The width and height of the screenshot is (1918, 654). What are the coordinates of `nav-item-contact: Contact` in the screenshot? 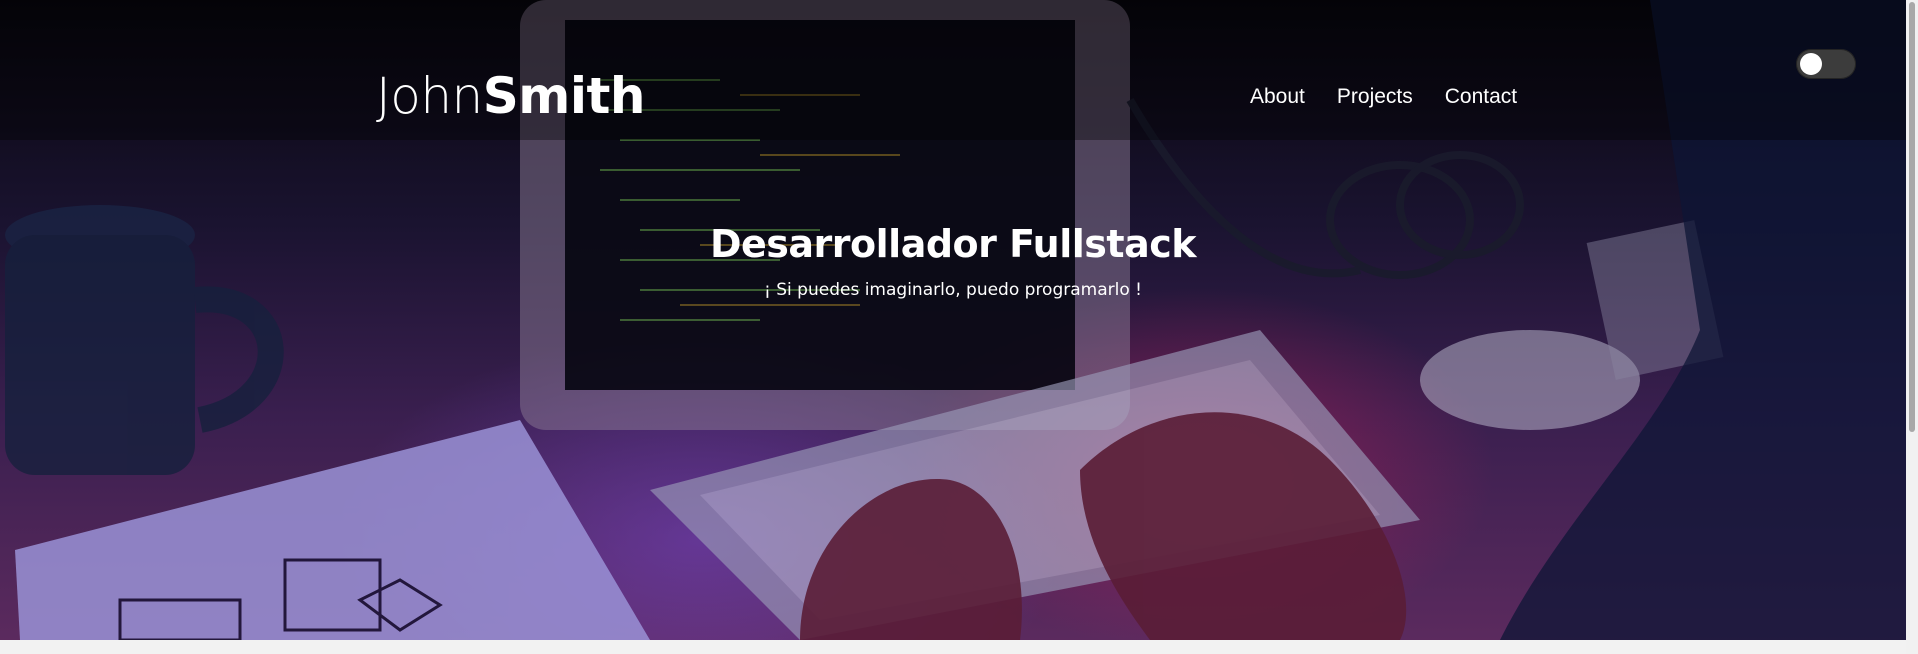 It's located at (1481, 97).